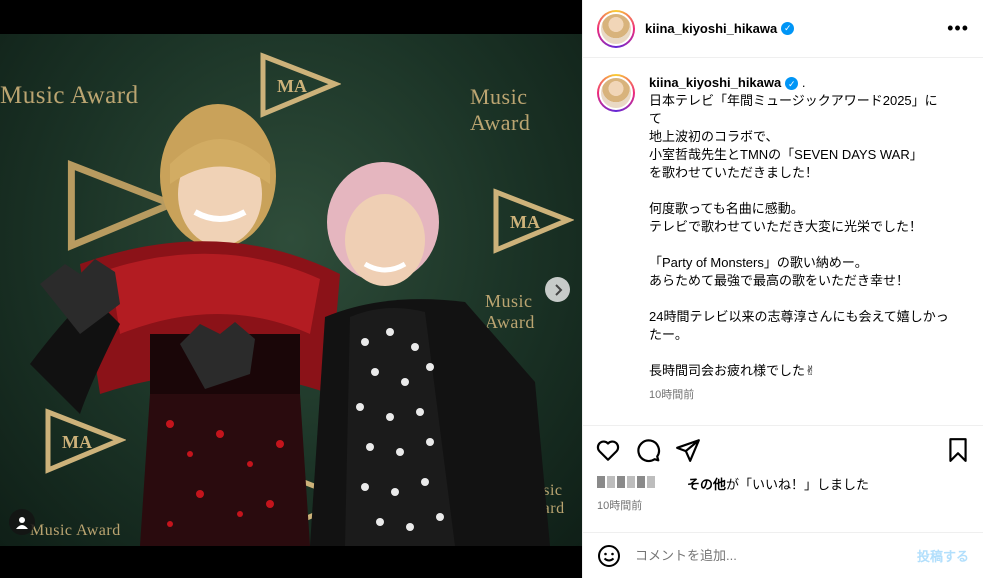 This screenshot has width=983, height=578. Describe the element at coordinates (557, 289) in the screenshot. I see `chevron-right-icon` at that location.